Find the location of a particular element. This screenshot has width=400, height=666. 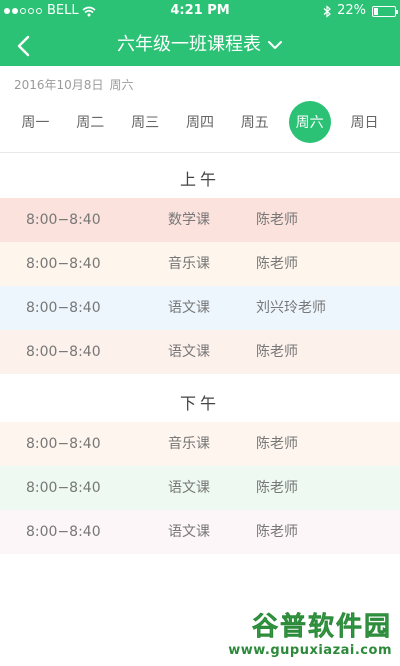

schedule-row-am-3: 8:00−8:40 语文课 刘兴玲老师 is located at coordinates (200, 308).